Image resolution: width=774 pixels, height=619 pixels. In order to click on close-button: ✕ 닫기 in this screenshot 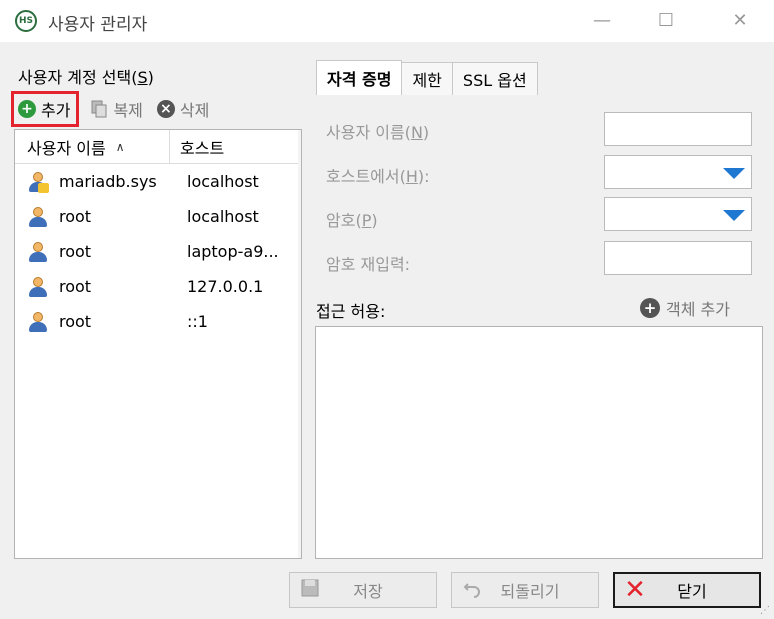, I will do `click(687, 590)`.